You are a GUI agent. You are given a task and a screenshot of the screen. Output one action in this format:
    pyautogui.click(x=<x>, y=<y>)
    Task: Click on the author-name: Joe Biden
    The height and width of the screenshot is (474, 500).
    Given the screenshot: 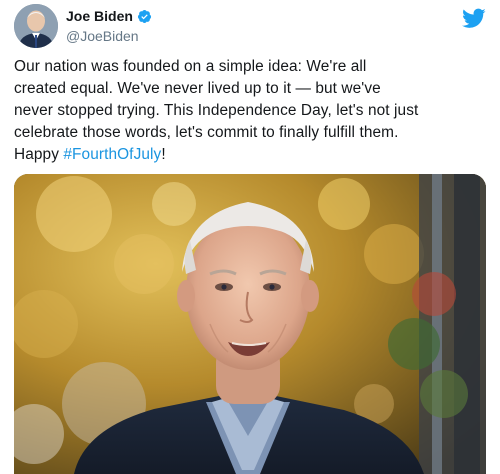 What is the action you would take?
    pyautogui.click(x=99, y=16)
    